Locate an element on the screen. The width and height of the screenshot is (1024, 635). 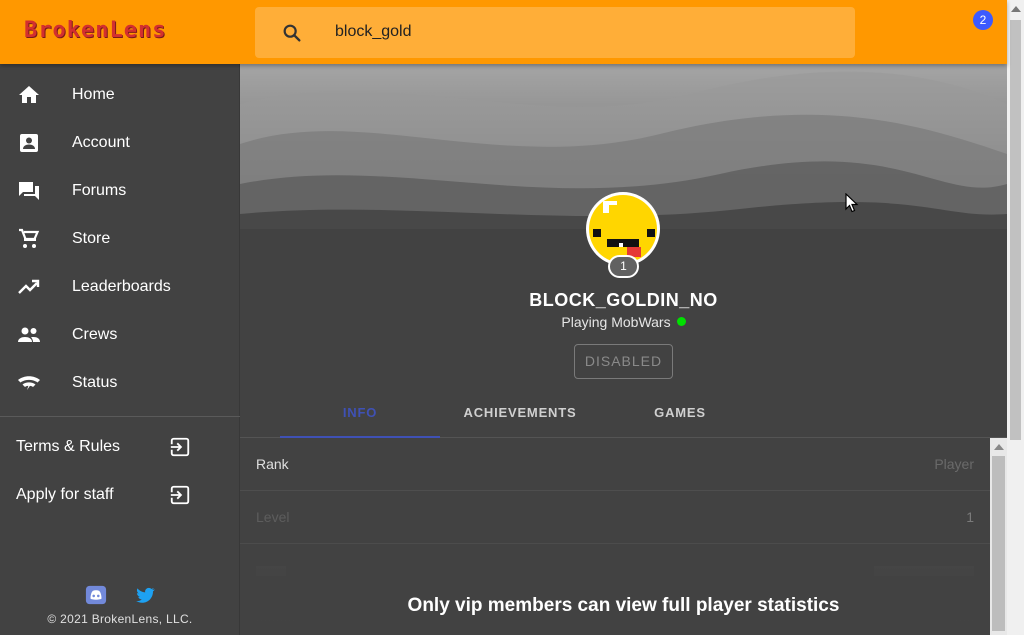
page-scrollbar is located at coordinates (1015, 317).